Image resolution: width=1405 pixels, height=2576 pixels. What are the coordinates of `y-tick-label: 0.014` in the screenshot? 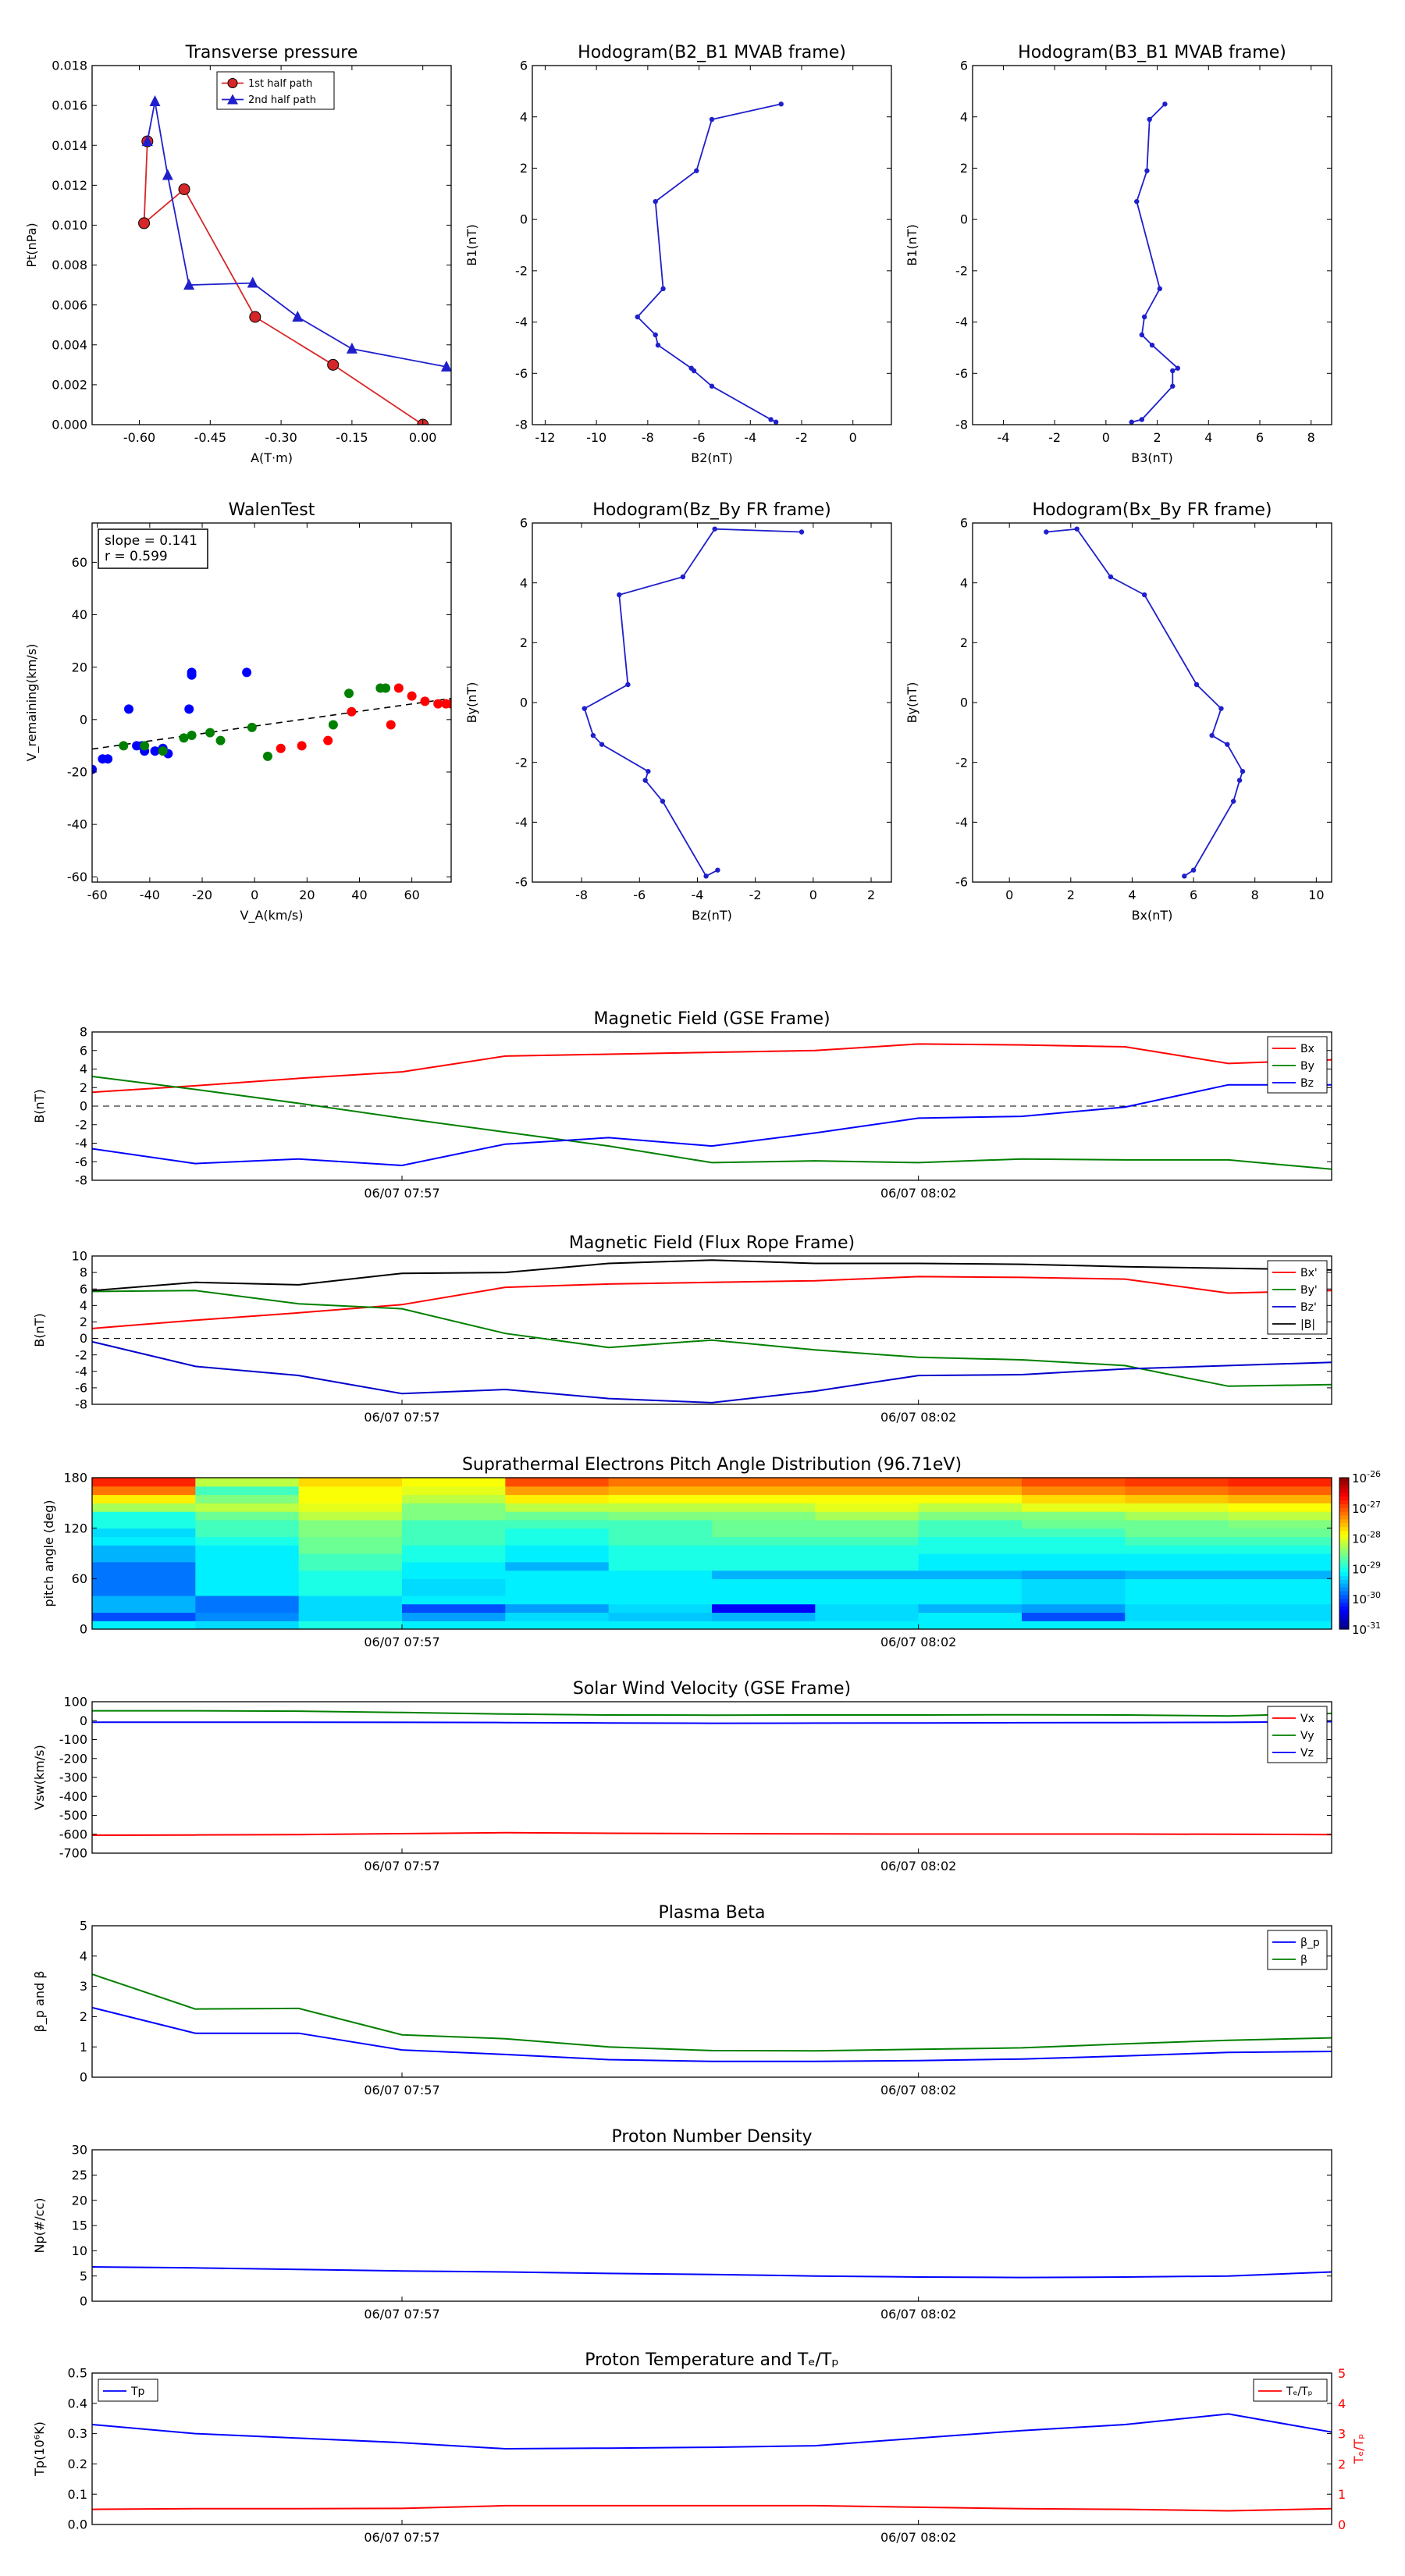 It's located at (69, 145).